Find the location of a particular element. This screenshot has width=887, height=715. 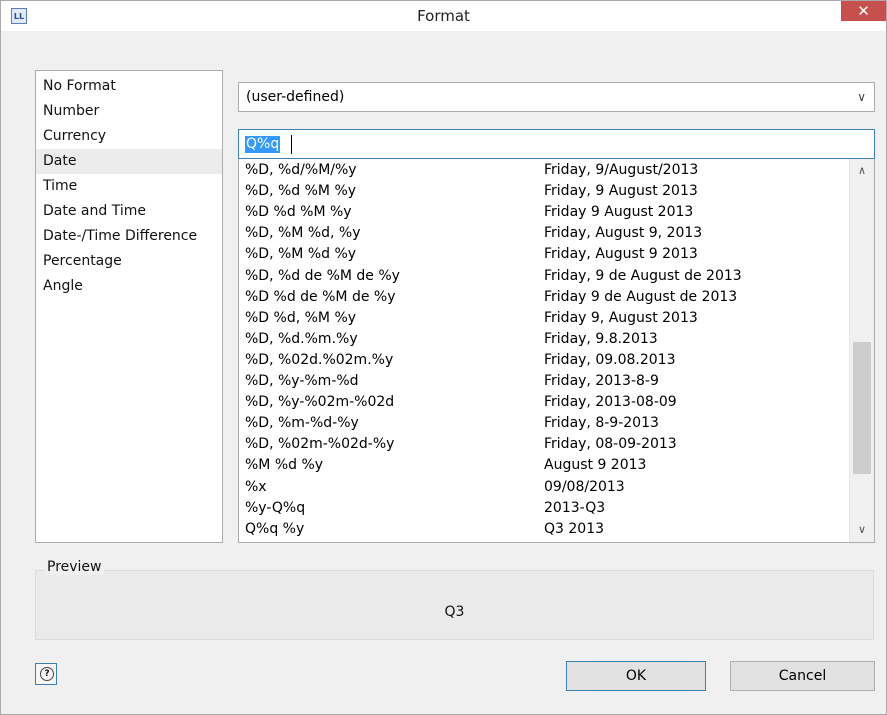

close-button: ✕ is located at coordinates (863, 11).